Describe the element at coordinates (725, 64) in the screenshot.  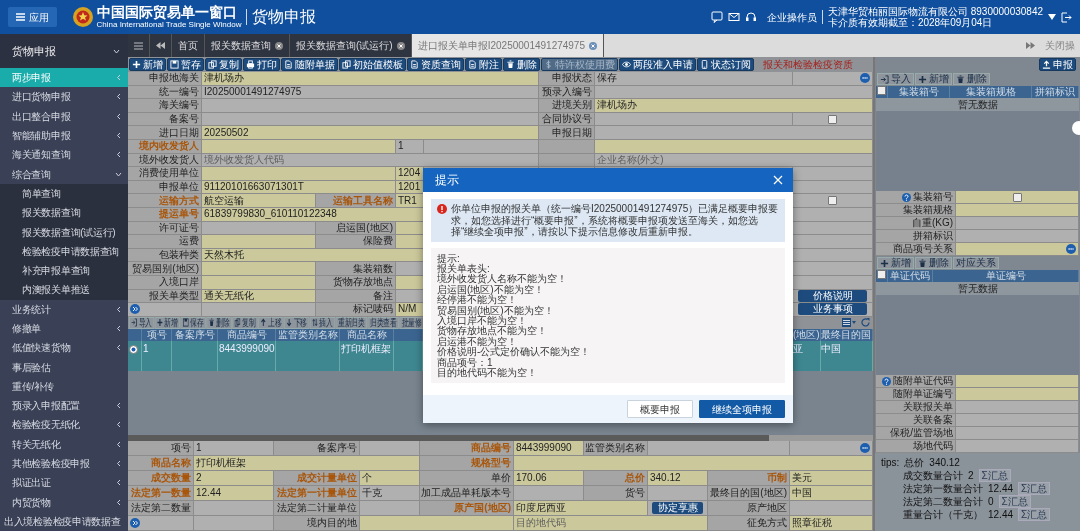
I see `toolbar-button: 状态订阅` at that location.